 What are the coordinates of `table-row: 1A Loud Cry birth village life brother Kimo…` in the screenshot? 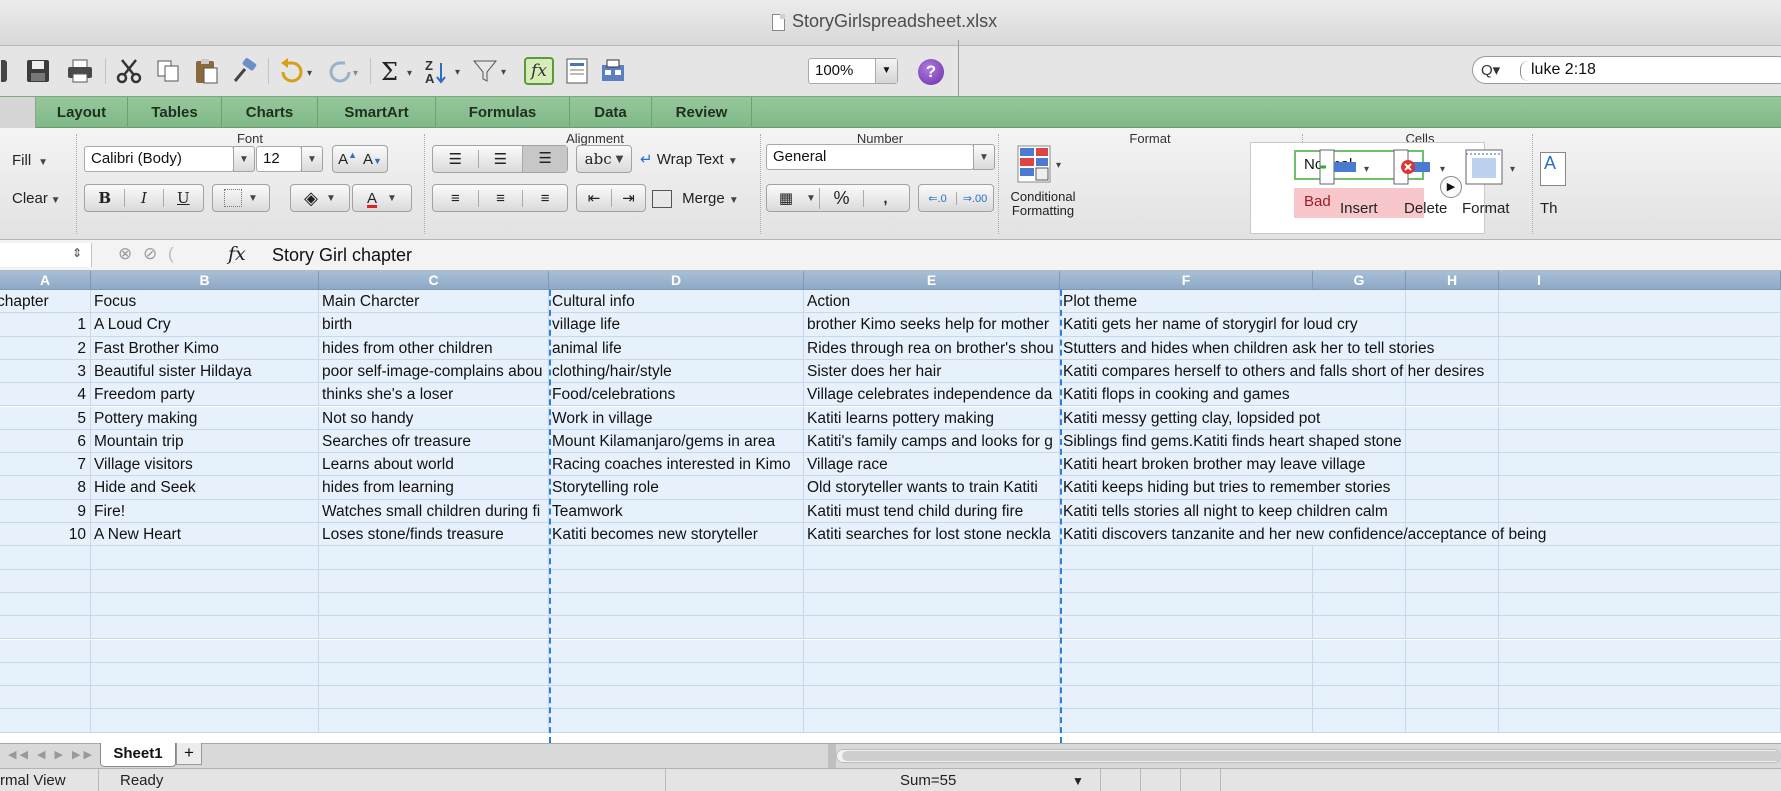 It's located at (890, 325).